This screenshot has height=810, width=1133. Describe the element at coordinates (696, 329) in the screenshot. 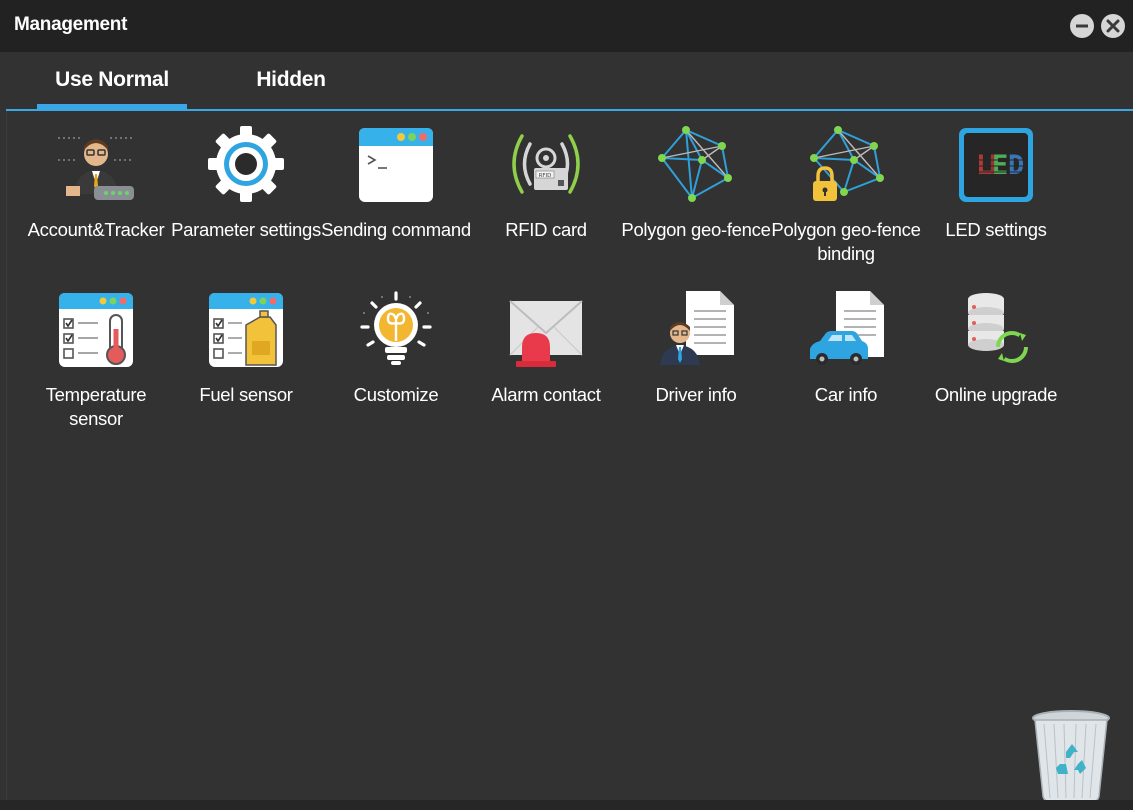

I see `driver-document-icon` at that location.